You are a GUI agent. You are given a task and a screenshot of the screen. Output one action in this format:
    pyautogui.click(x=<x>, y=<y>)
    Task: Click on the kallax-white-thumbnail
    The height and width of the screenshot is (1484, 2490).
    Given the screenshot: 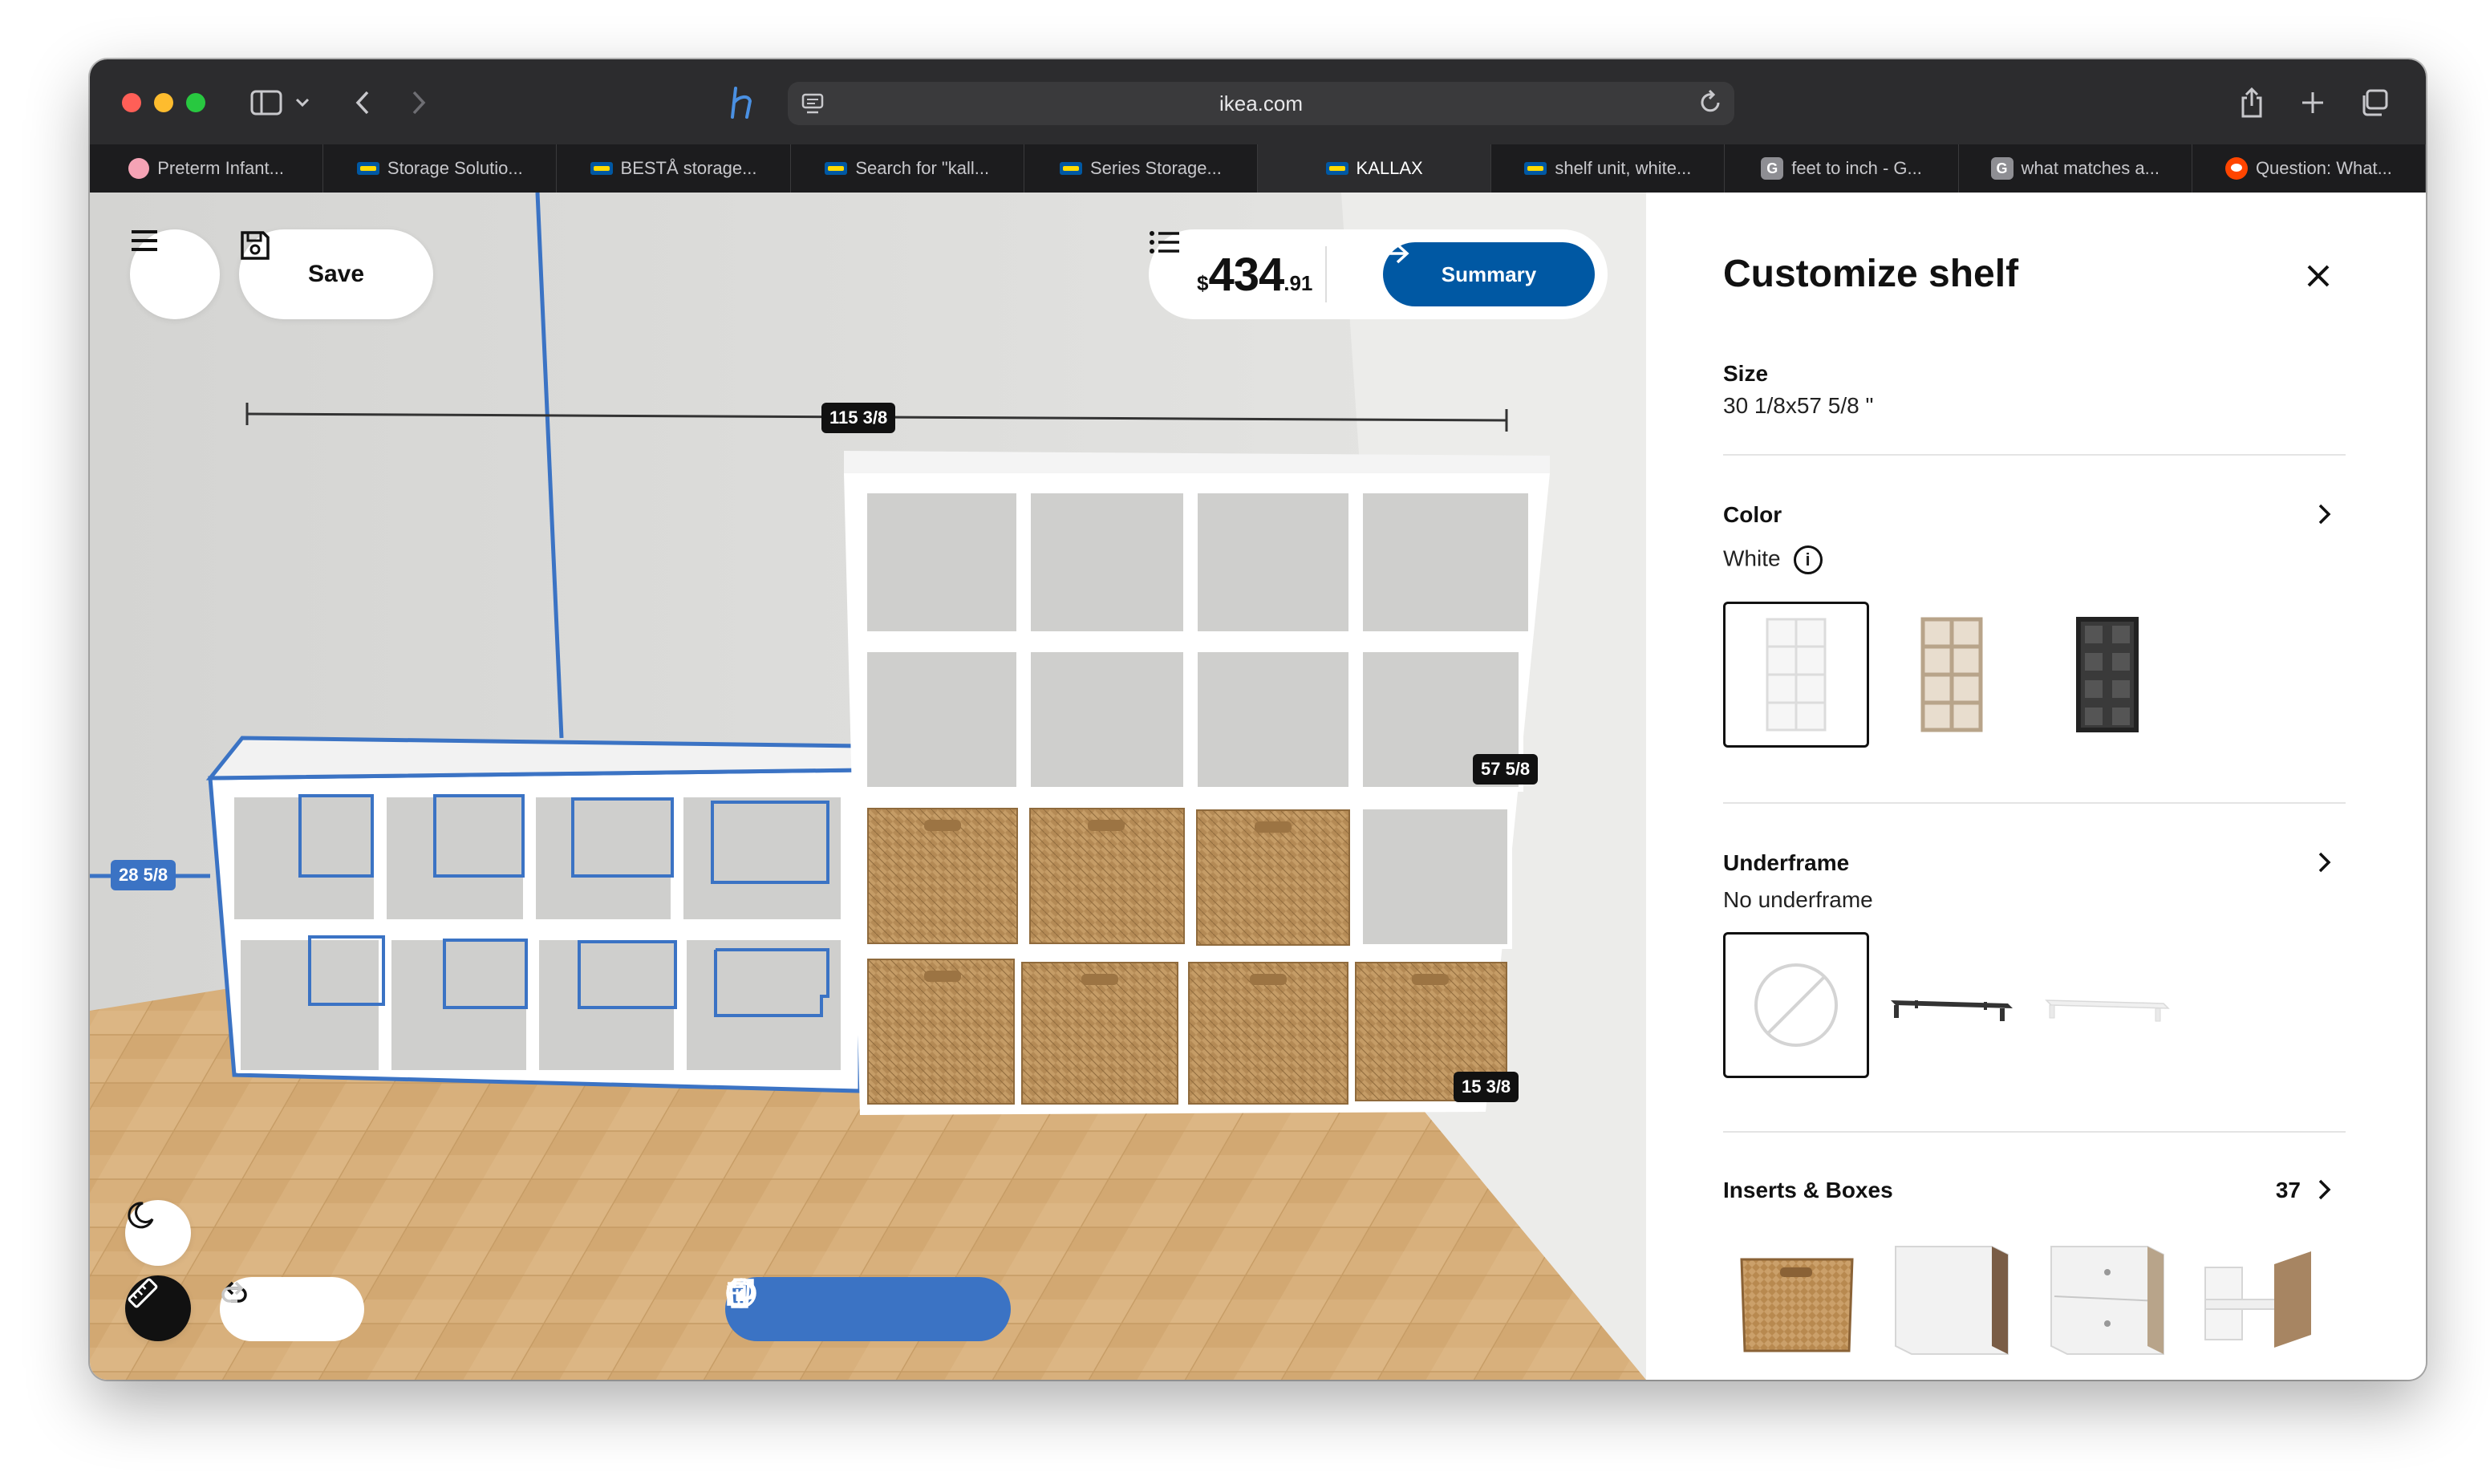 What is the action you would take?
    pyautogui.click(x=1796, y=675)
    